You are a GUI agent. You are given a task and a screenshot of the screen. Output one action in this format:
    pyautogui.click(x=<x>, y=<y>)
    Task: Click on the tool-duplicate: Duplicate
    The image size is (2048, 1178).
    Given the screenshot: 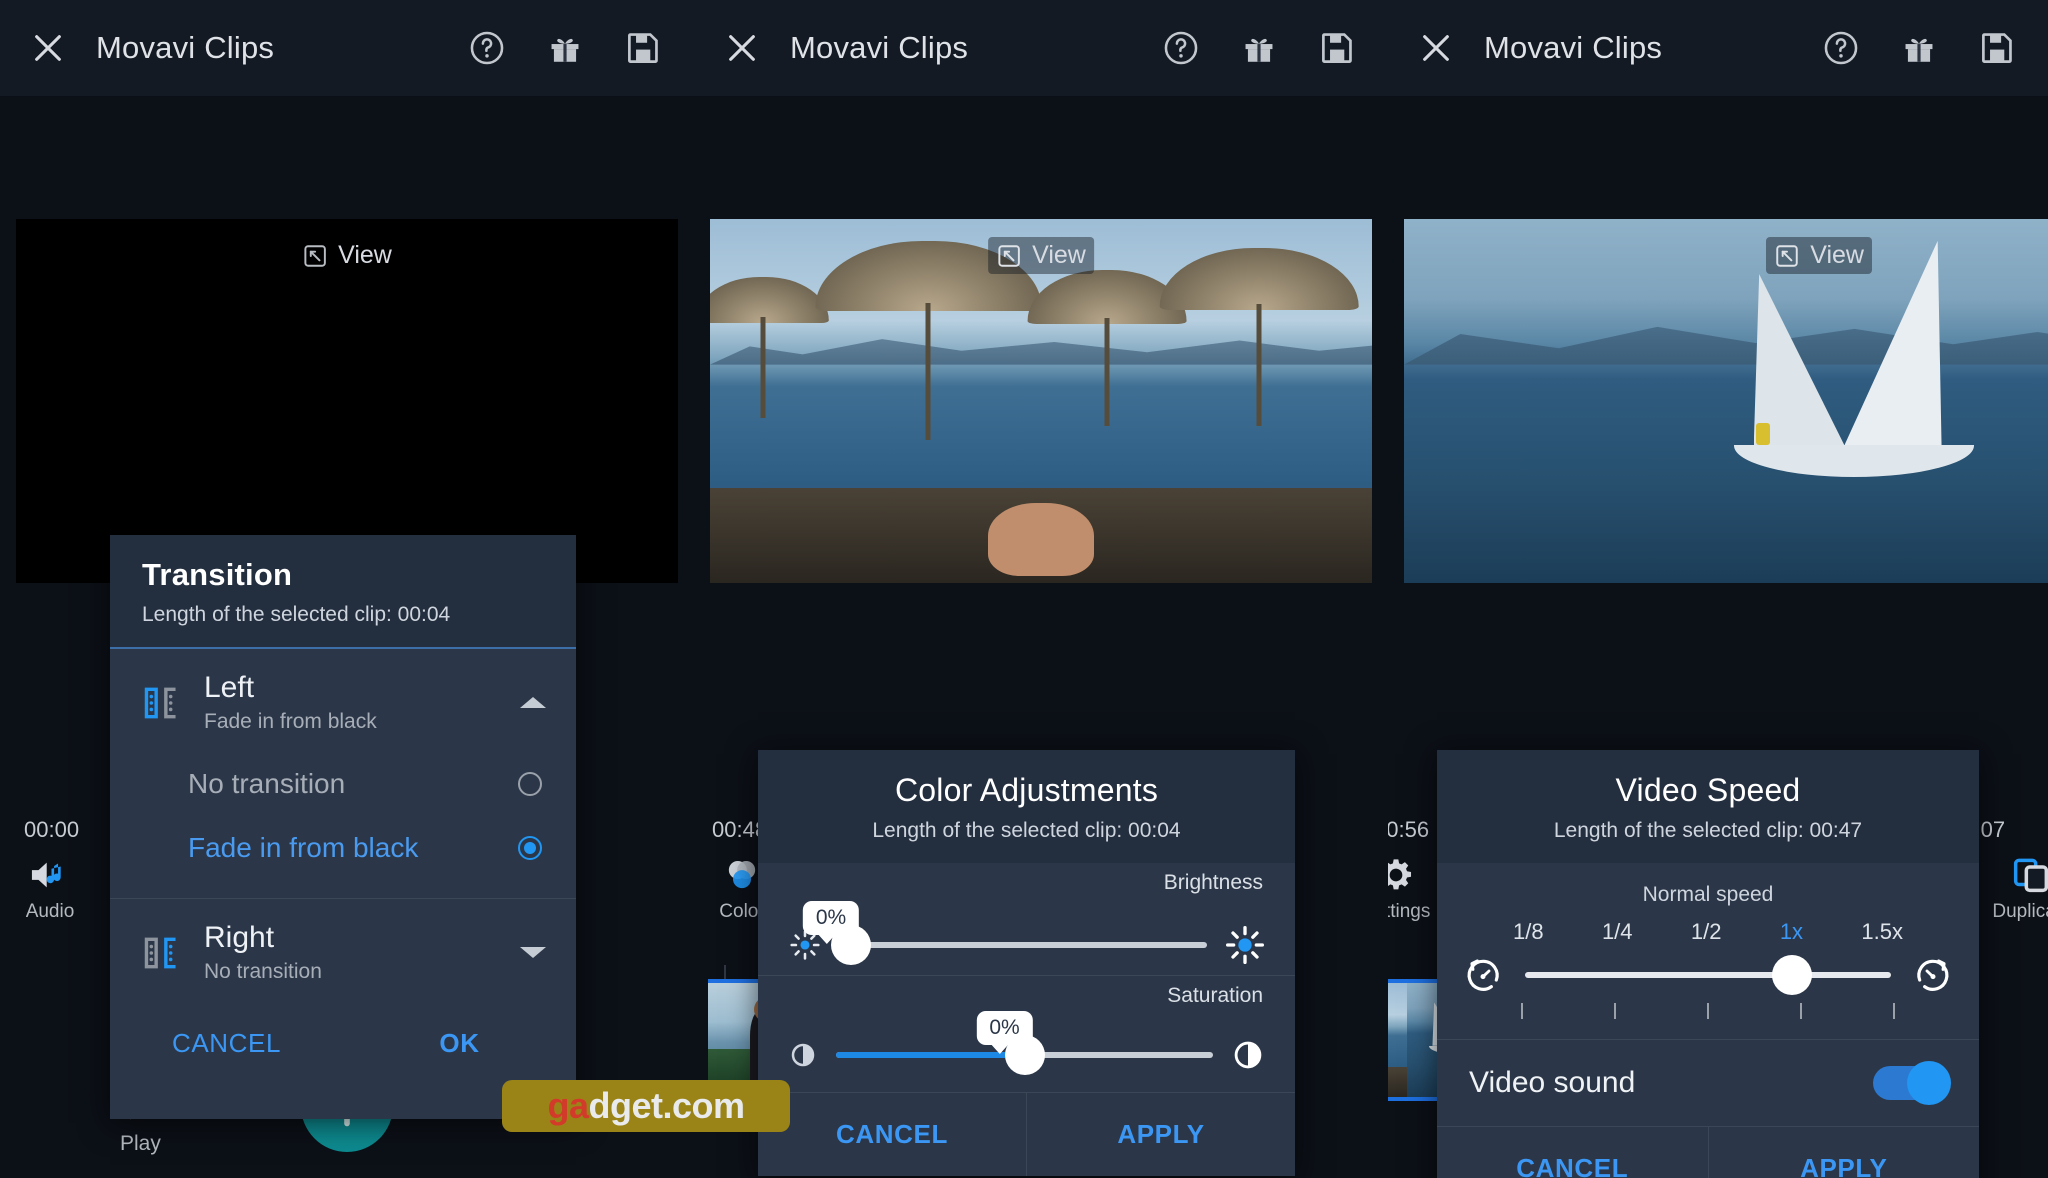 What is the action you would take?
    pyautogui.click(x=2017, y=901)
    